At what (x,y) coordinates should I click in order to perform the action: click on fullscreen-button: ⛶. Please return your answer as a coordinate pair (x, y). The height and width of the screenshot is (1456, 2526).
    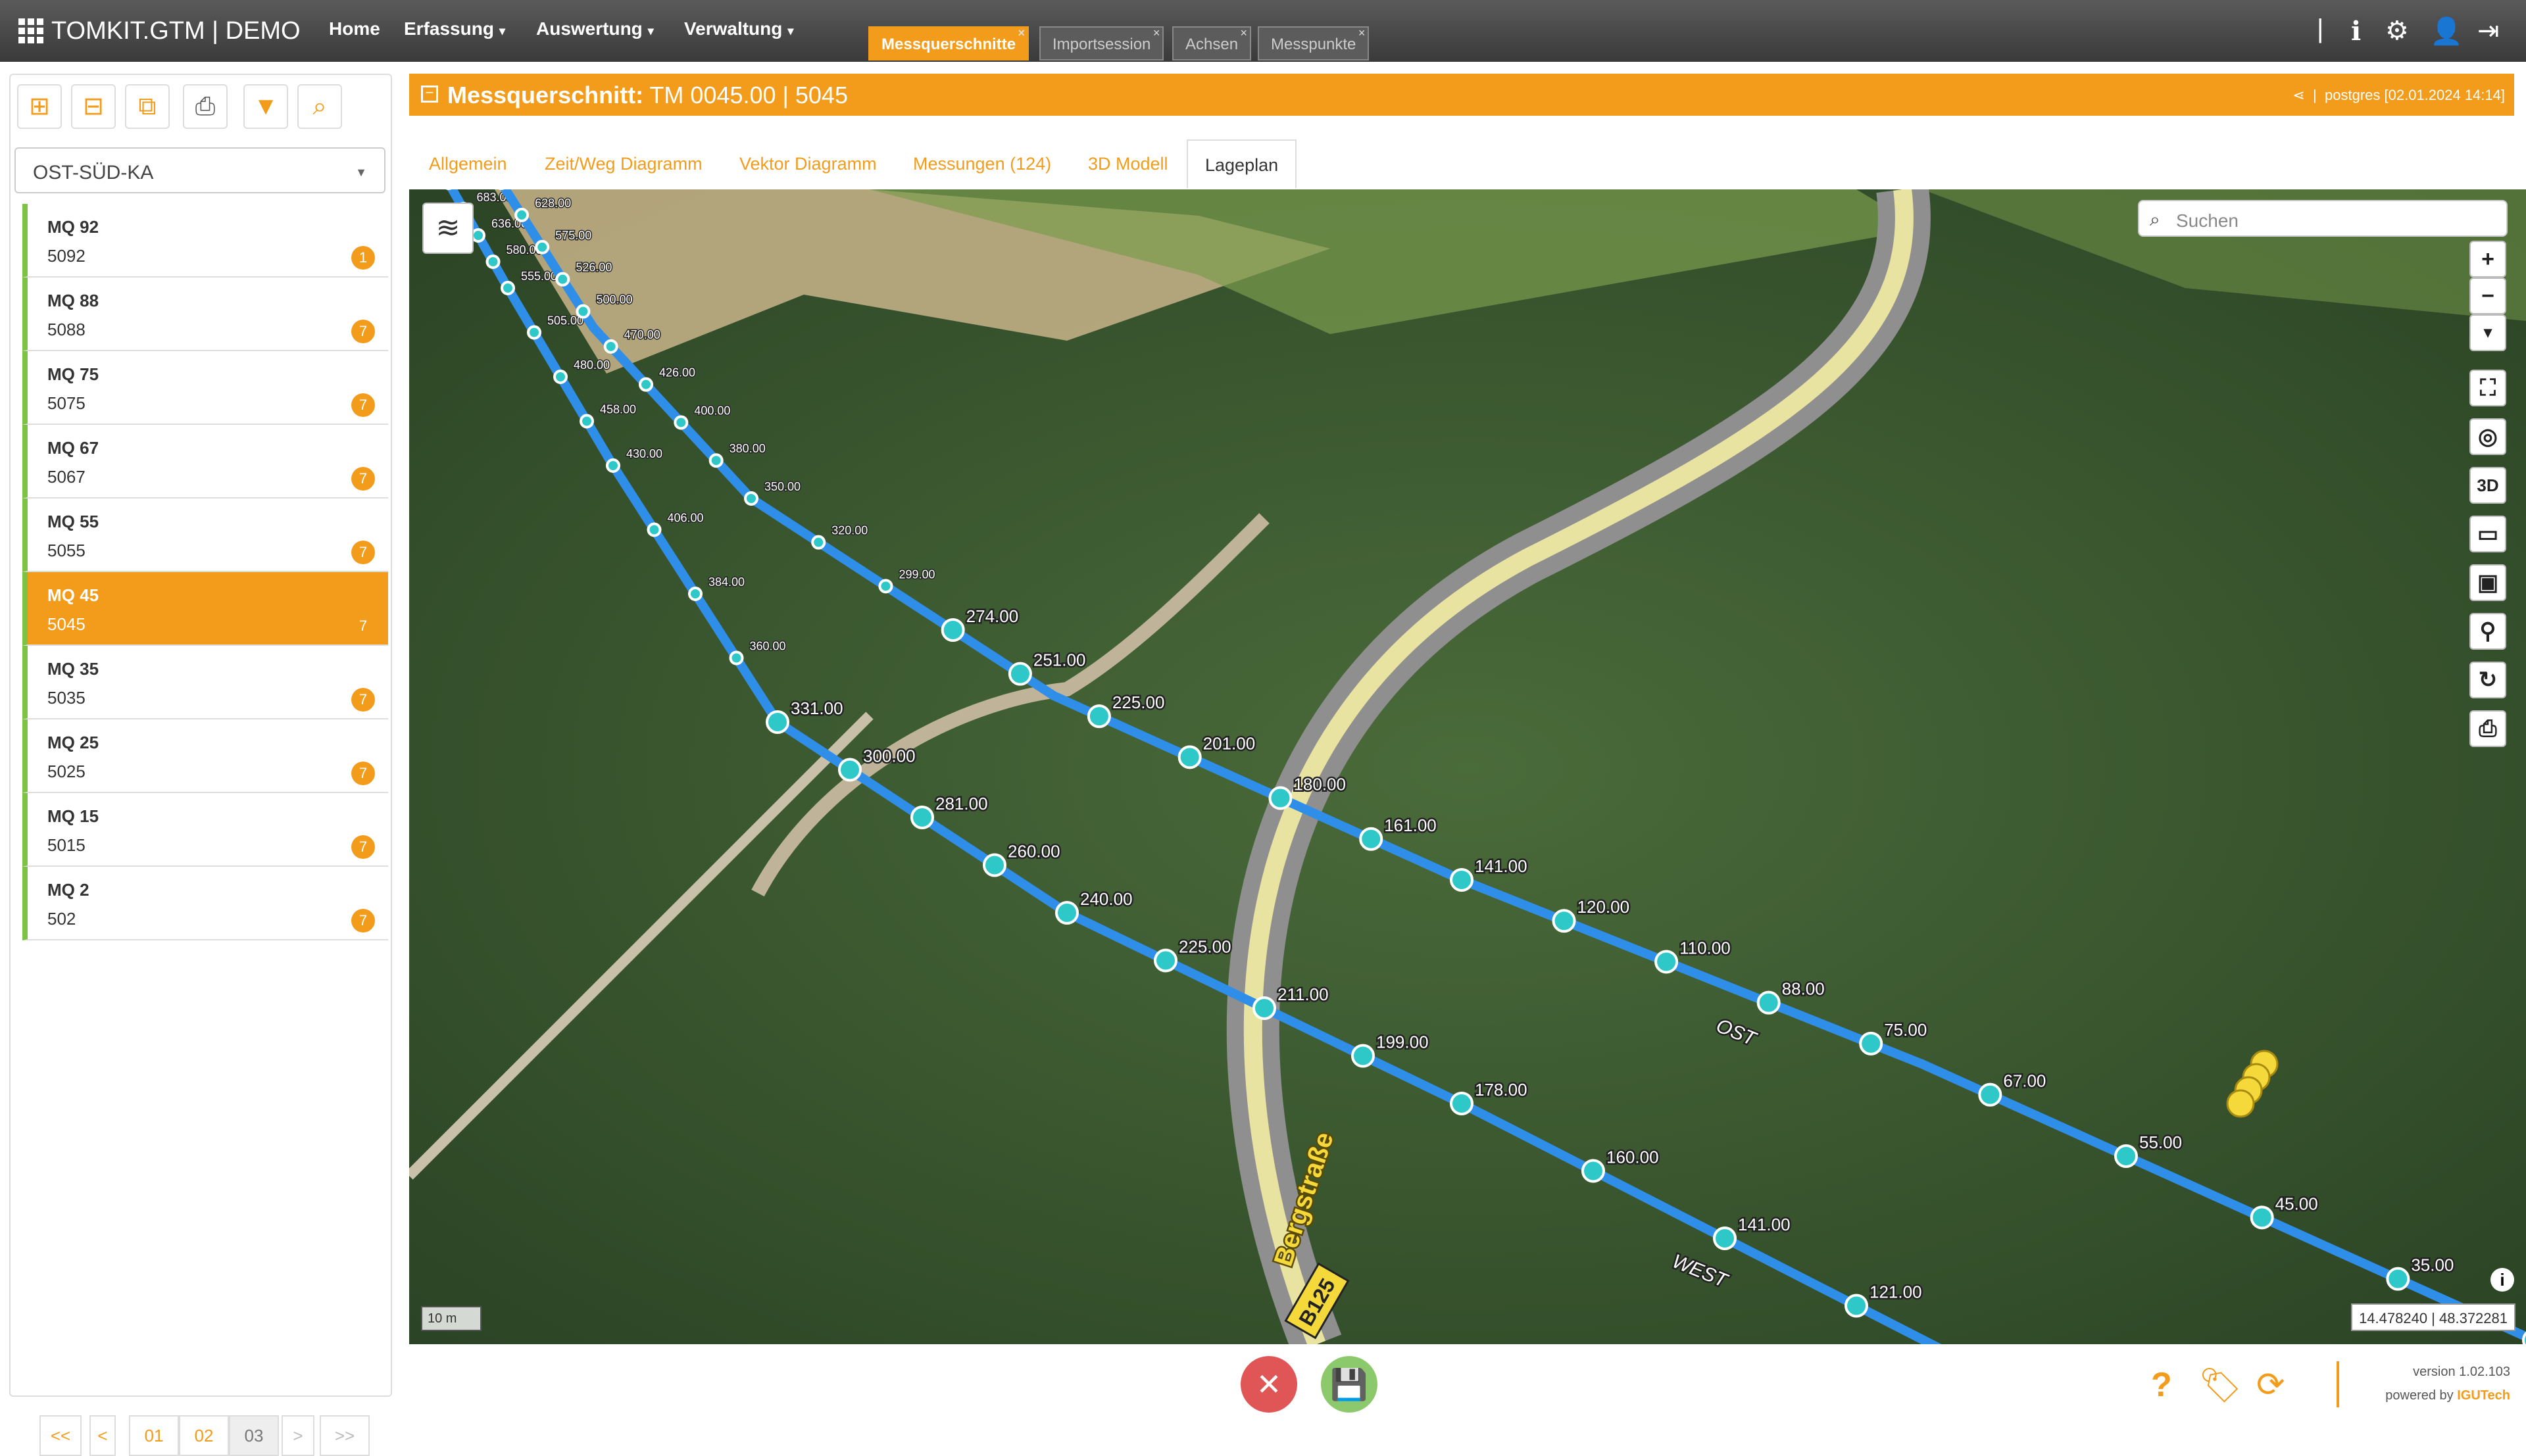
    Looking at the image, I should click on (2487, 388).